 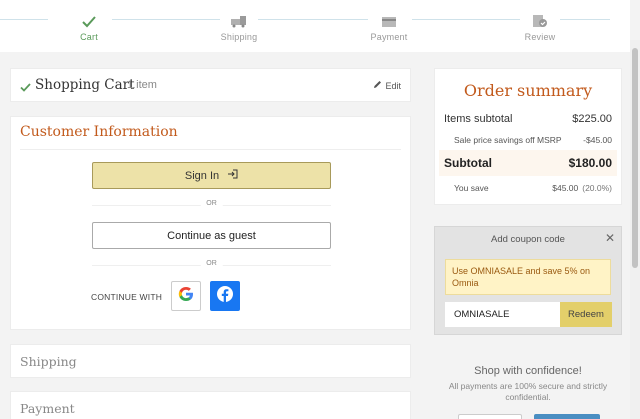 What do you see at coordinates (586, 314) in the screenshot?
I see `redeem-button: Redeem` at bounding box center [586, 314].